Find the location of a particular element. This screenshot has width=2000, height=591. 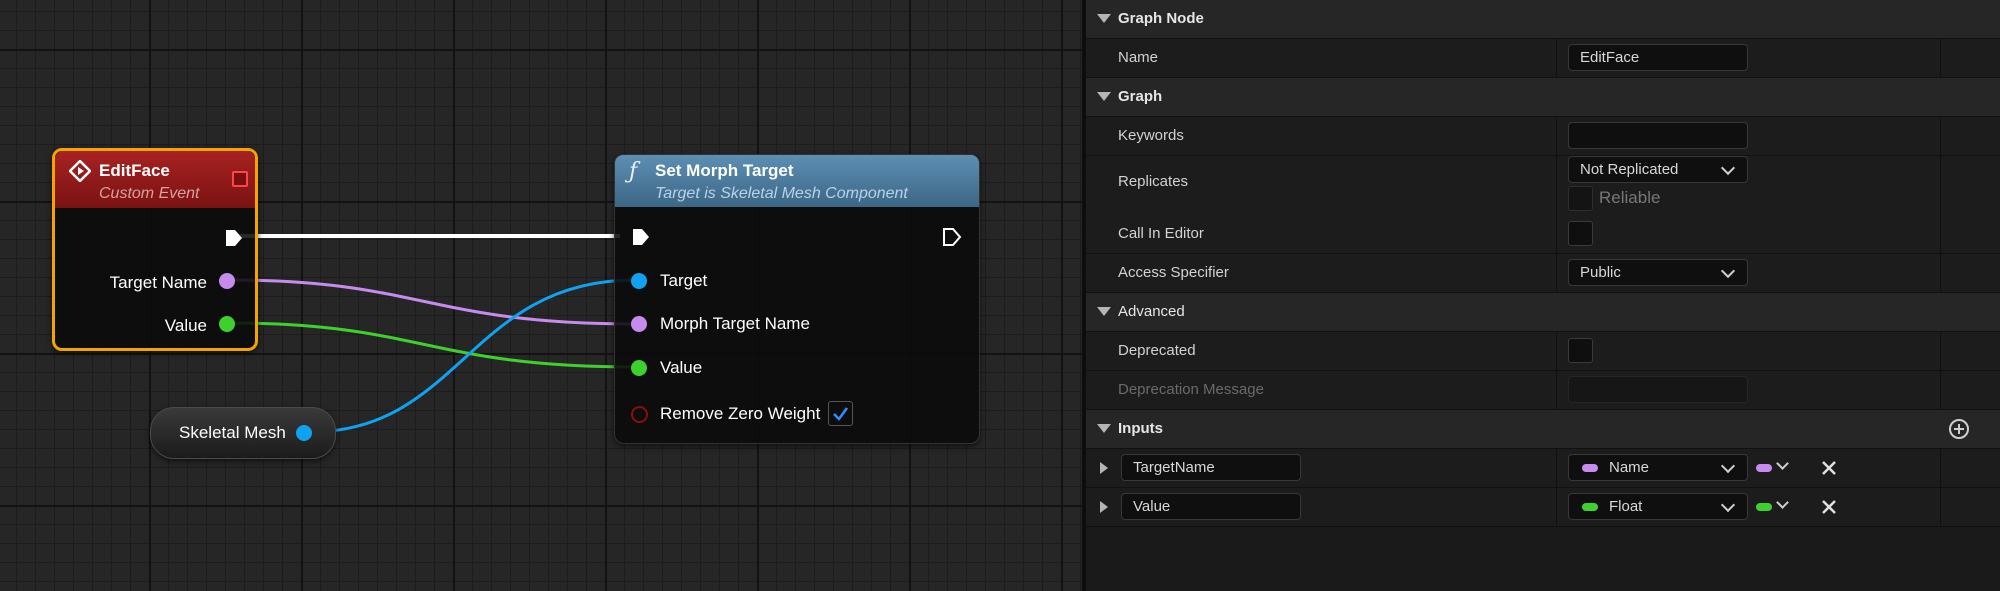

checkmark-icon is located at coordinates (841, 414).